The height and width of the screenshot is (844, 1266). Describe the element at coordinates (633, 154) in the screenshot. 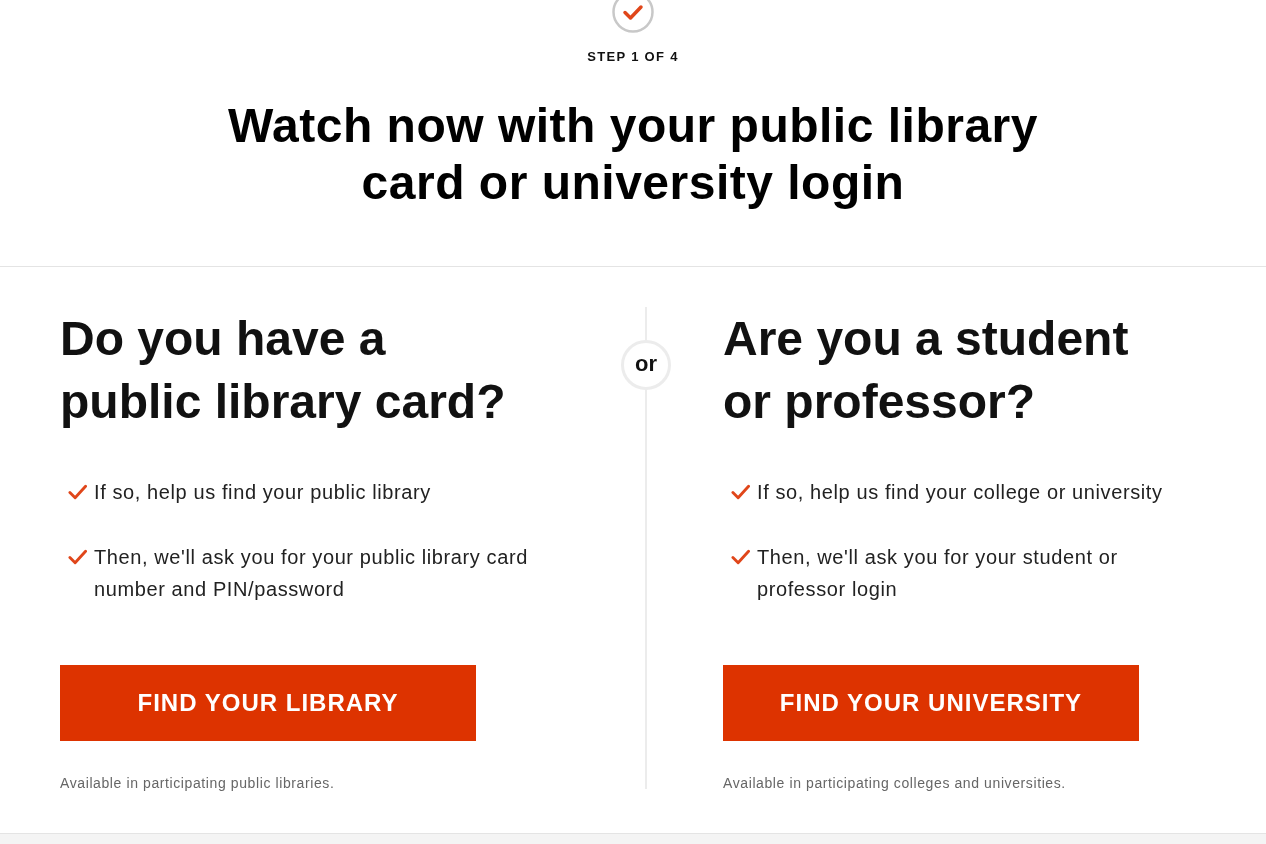

I see `page-heading: Watch now with your public library card or university login` at that location.